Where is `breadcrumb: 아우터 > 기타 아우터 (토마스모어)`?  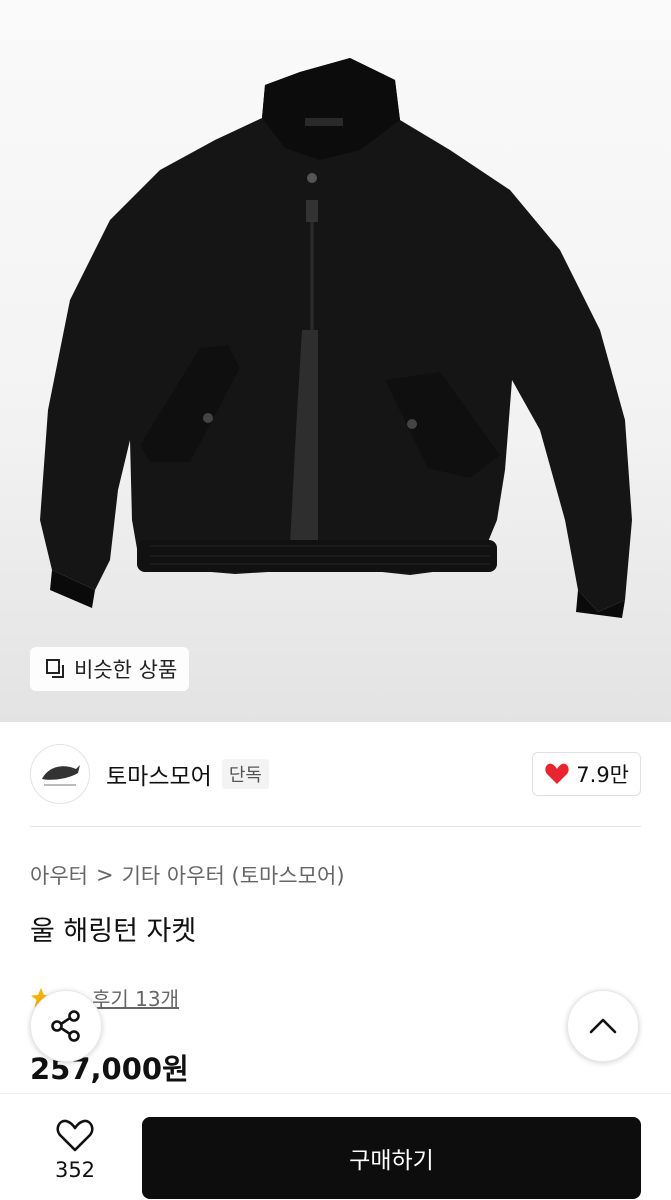
breadcrumb: 아우터 > 기타 아우터 (토마스모어) is located at coordinates (187, 875).